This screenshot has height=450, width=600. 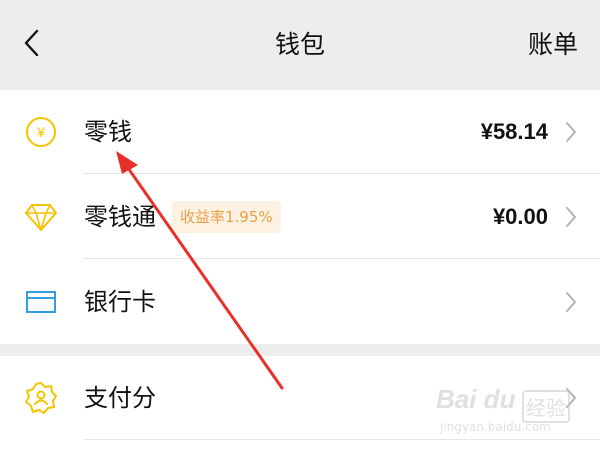 What do you see at coordinates (120, 217) in the screenshot?
I see `list-item-label: 零钱通` at bounding box center [120, 217].